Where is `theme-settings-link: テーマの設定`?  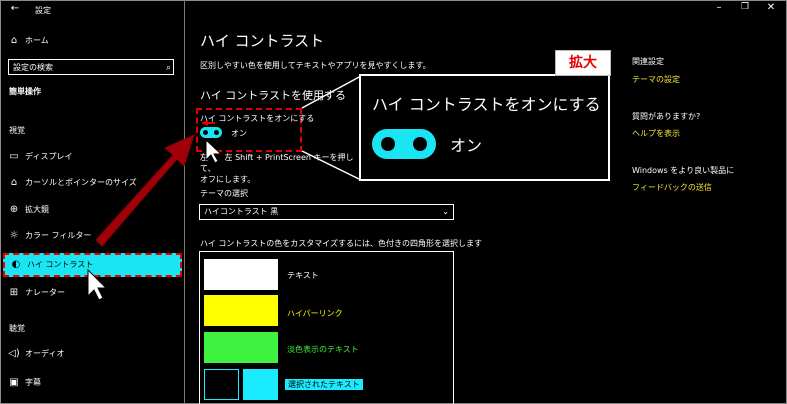 theme-settings-link: テーマの設定 is located at coordinates (656, 79).